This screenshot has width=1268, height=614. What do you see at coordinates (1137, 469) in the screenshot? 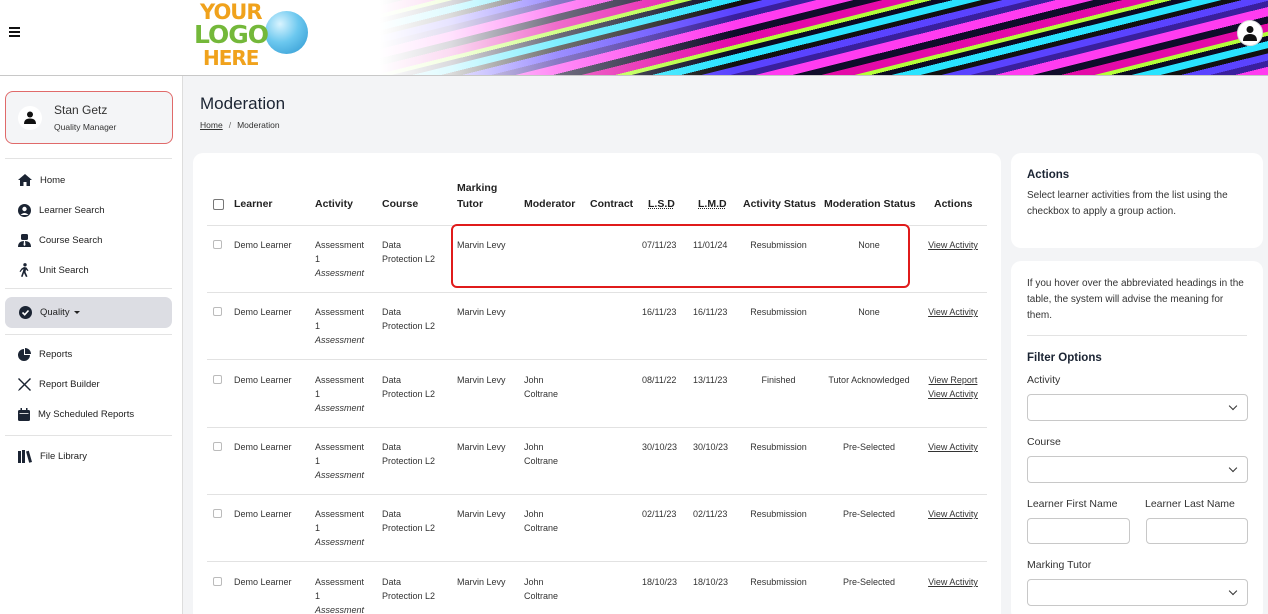
I see `course-filter-select` at bounding box center [1137, 469].